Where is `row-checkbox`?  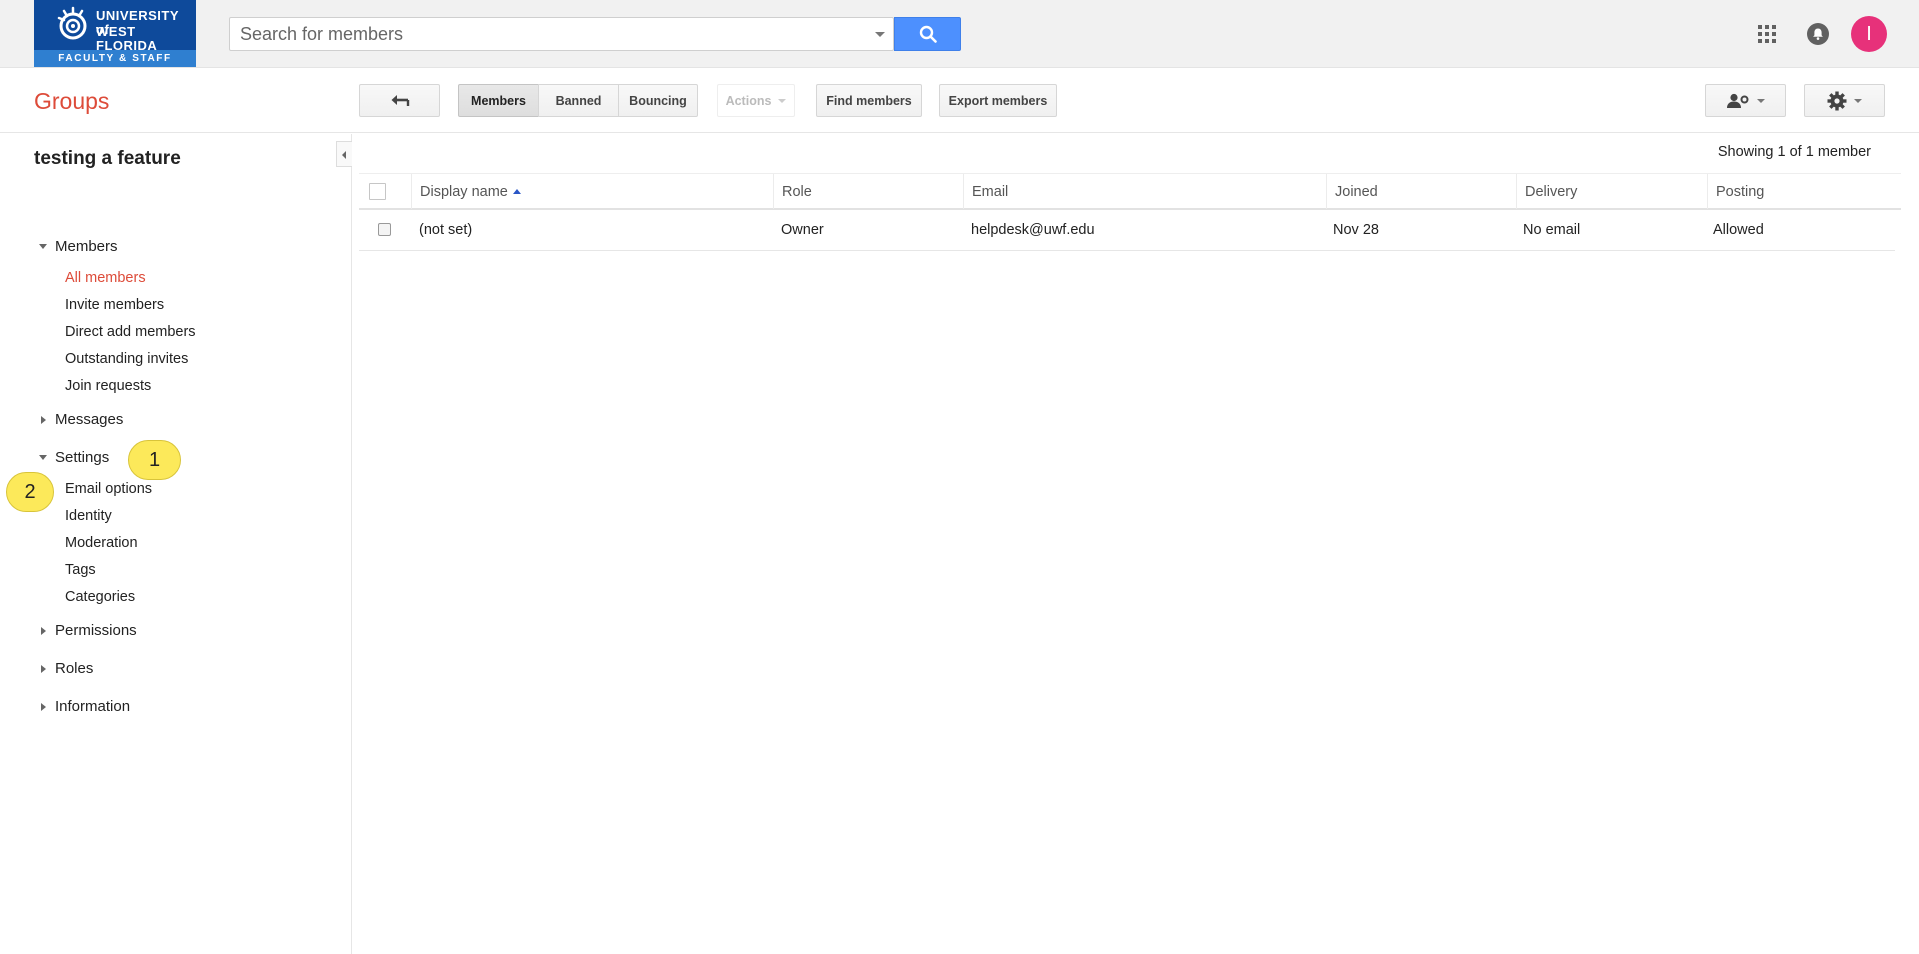
row-checkbox is located at coordinates (384, 229).